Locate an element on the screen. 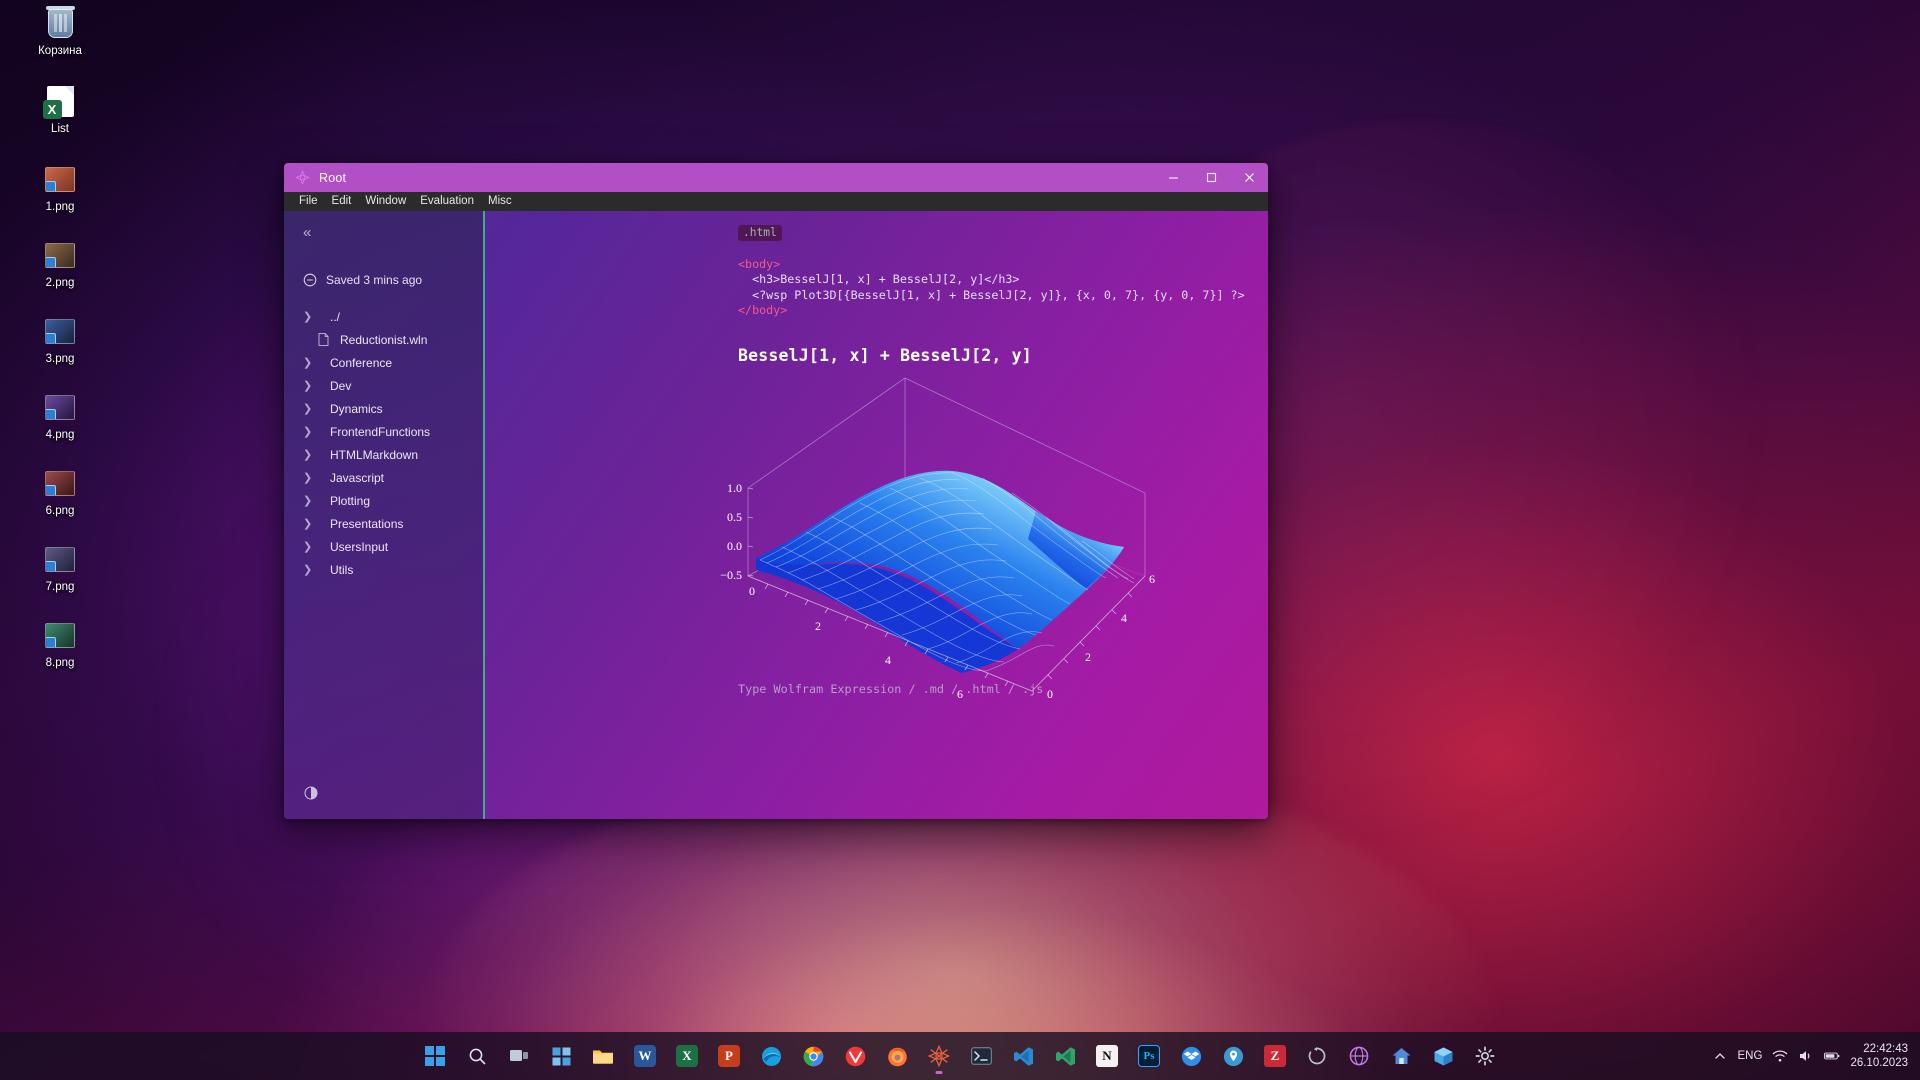 Image resolution: width=1920 pixels, height=1080 pixels. tree-item-plotting: ❯ Plotting is located at coordinates (384, 500).